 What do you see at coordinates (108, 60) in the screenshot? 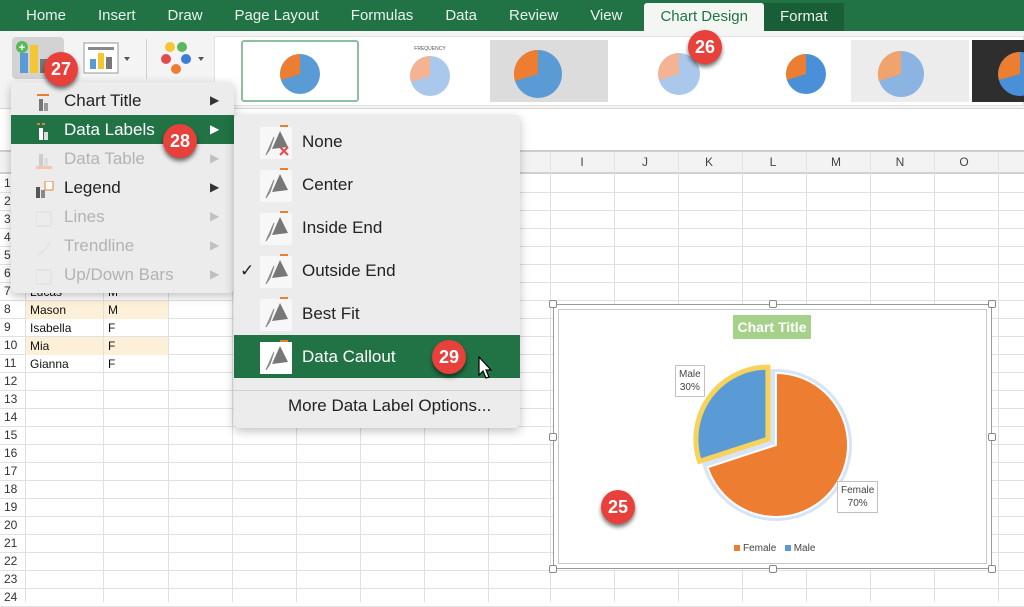
I see `quick-layout-button` at bounding box center [108, 60].